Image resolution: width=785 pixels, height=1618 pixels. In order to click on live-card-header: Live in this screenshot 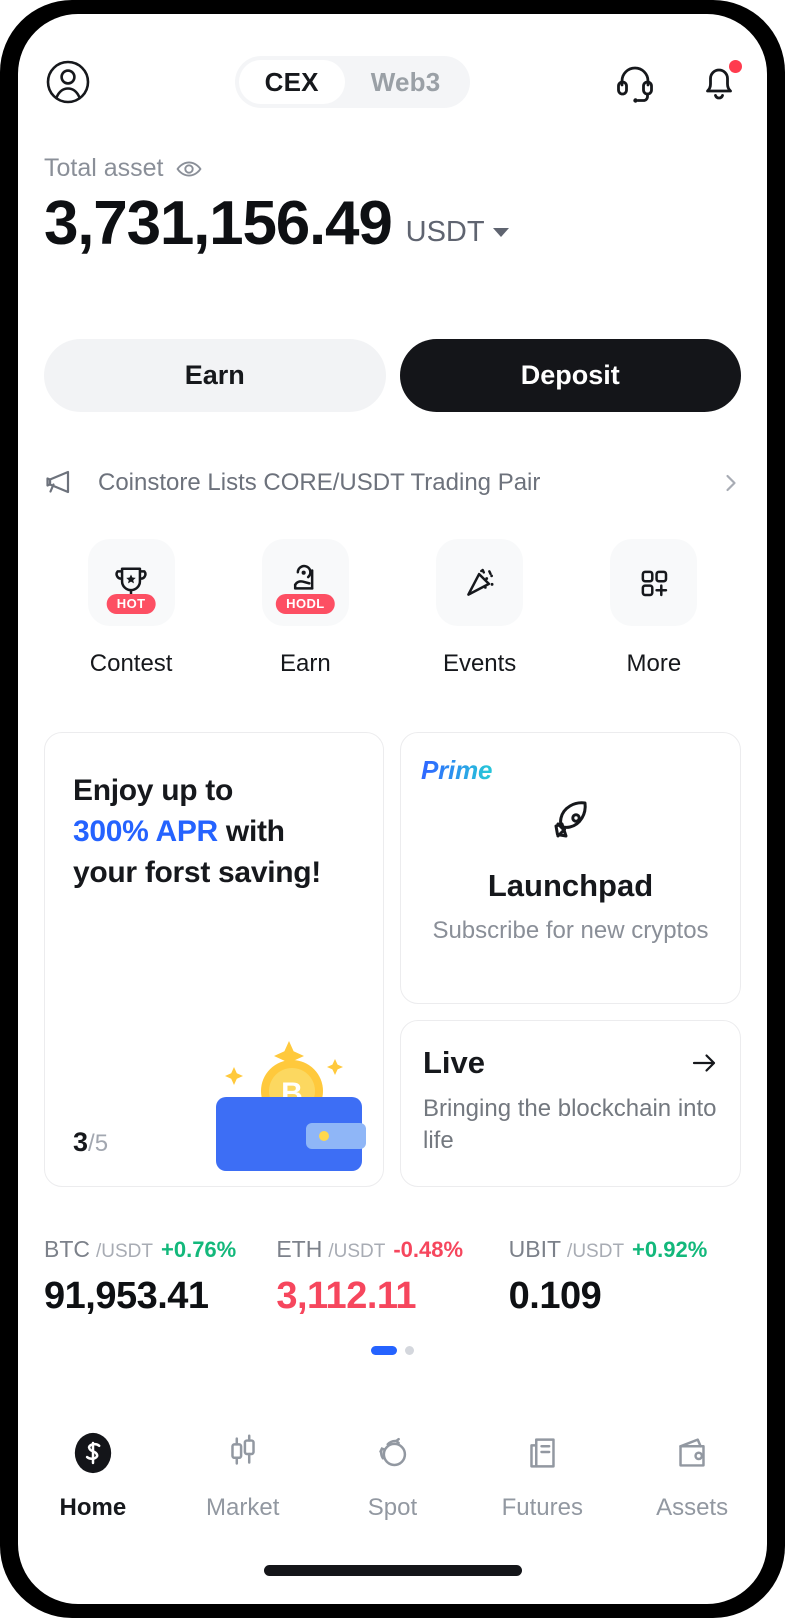, I will do `click(570, 1063)`.